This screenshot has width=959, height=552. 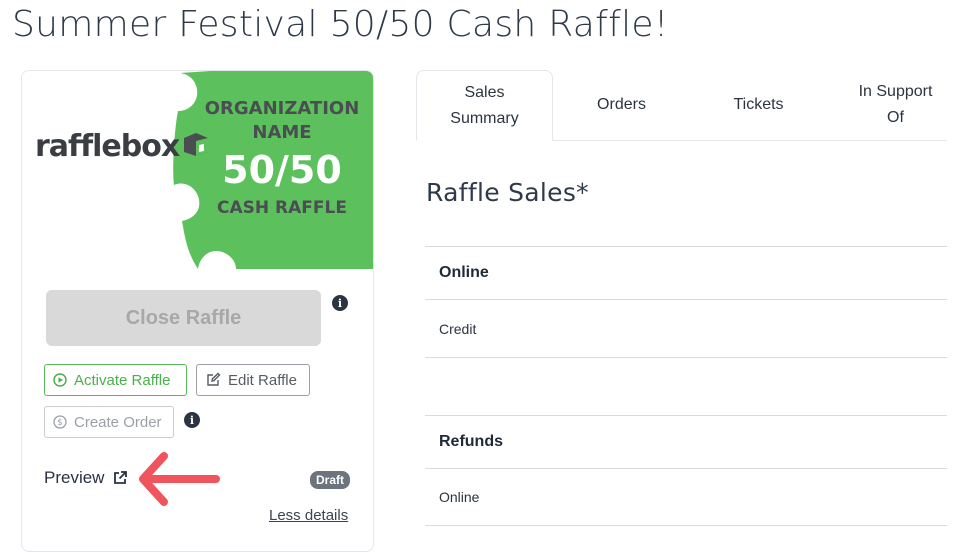 I want to click on table-row, so click(x=686, y=386).